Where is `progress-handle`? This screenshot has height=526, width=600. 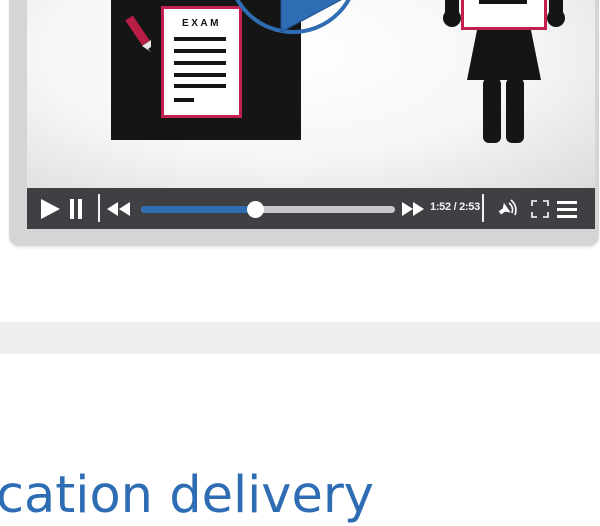
progress-handle is located at coordinates (256, 209).